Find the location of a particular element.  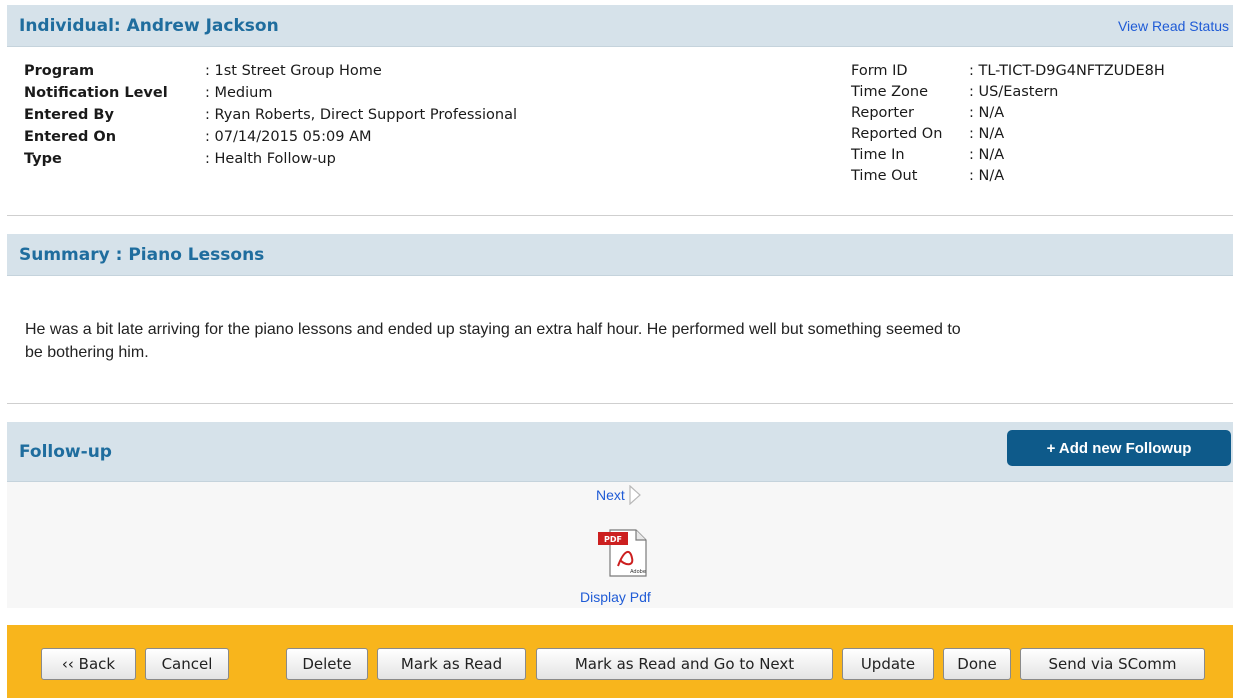

time-out-value: : N/A is located at coordinates (987, 175).